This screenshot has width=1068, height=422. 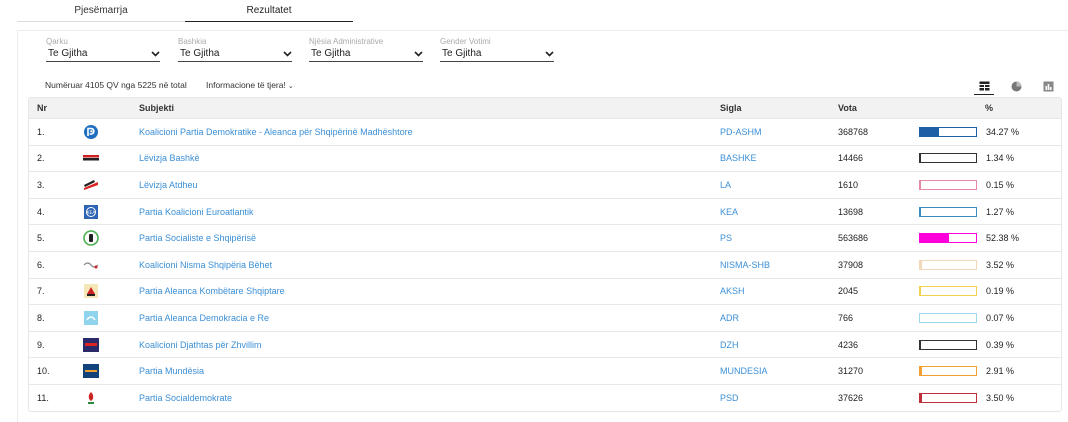 What do you see at coordinates (41, 211) in the screenshot?
I see `row-nr: 4.` at bounding box center [41, 211].